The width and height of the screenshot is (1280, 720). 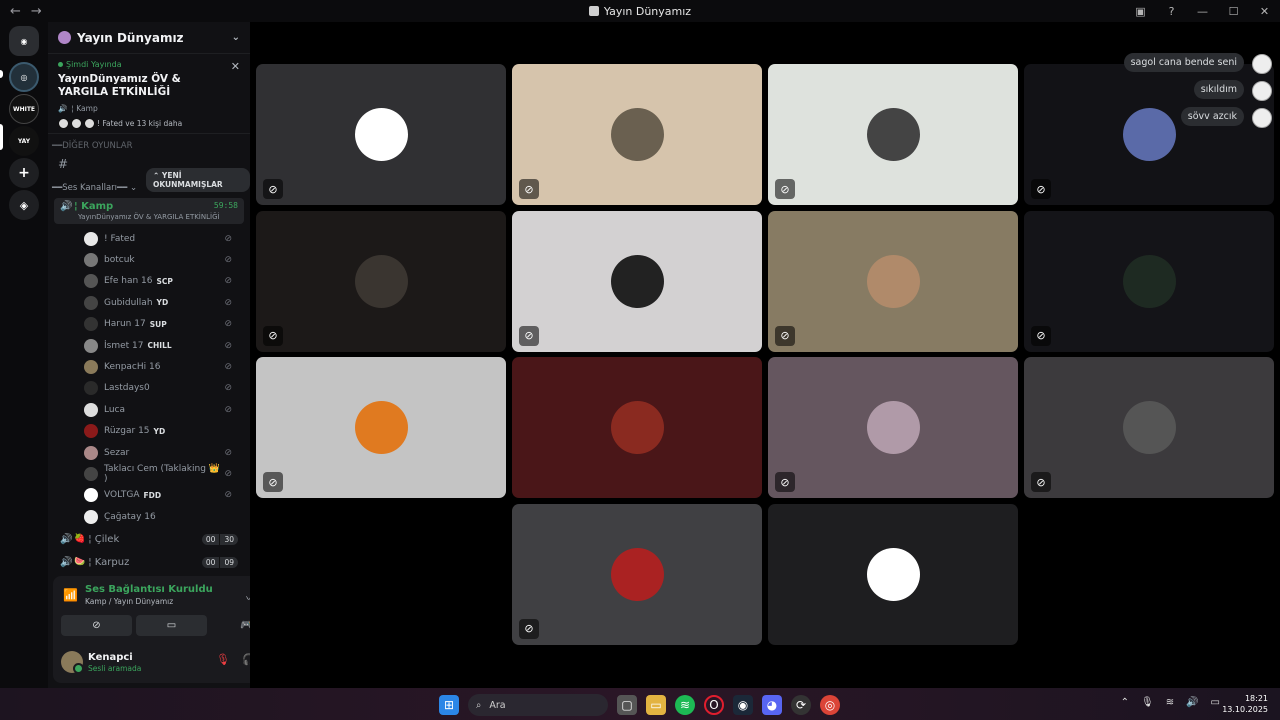 I want to click on clock: 18:21 13.10.2025, so click(x=1245, y=704).